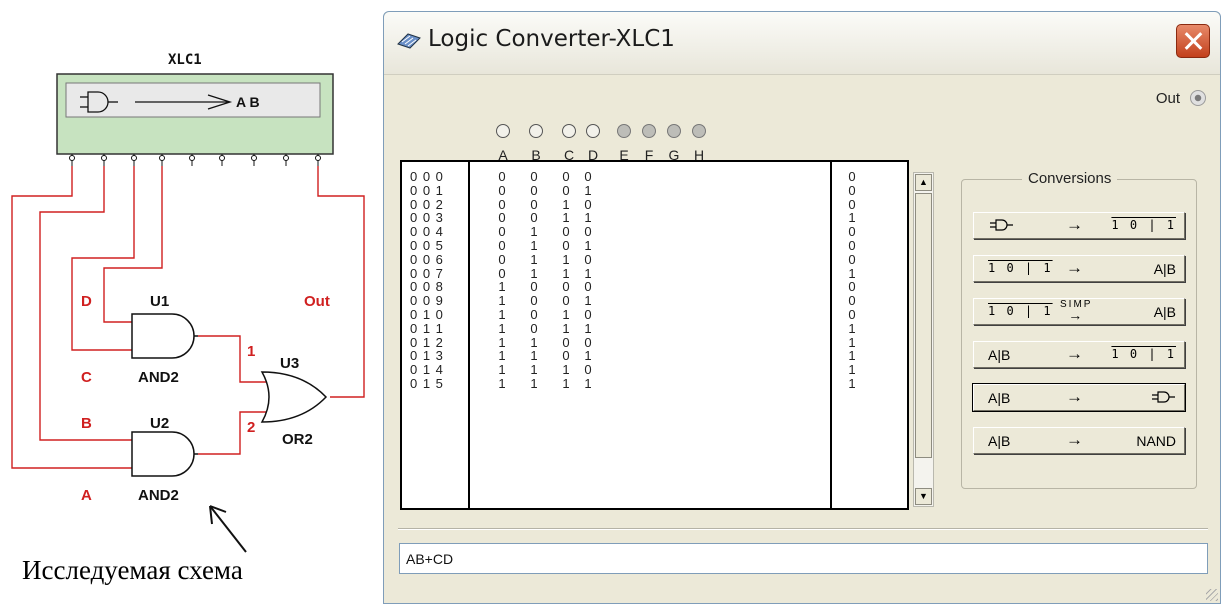  What do you see at coordinates (427, 301) in the screenshot?
I see `row-index: 0 0 9` at bounding box center [427, 301].